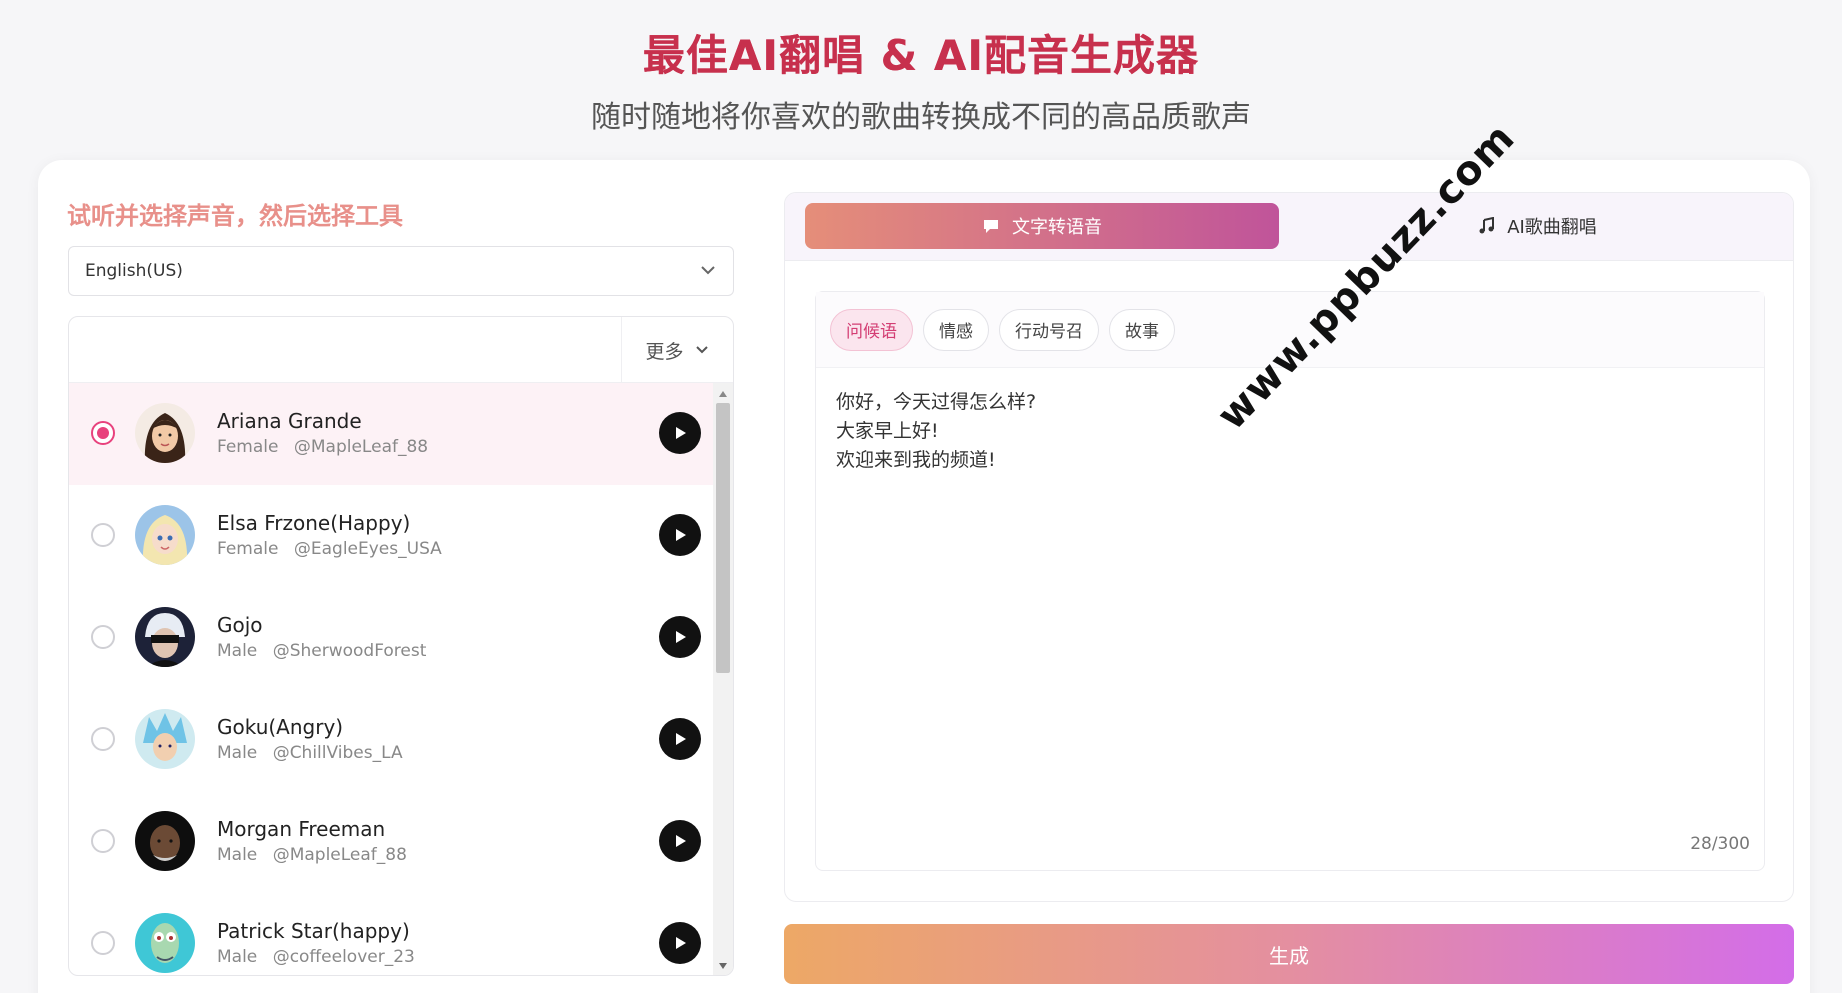 Image resolution: width=1842 pixels, height=993 pixels. What do you see at coordinates (723, 538) in the screenshot?
I see `scrollbar-thumb` at bounding box center [723, 538].